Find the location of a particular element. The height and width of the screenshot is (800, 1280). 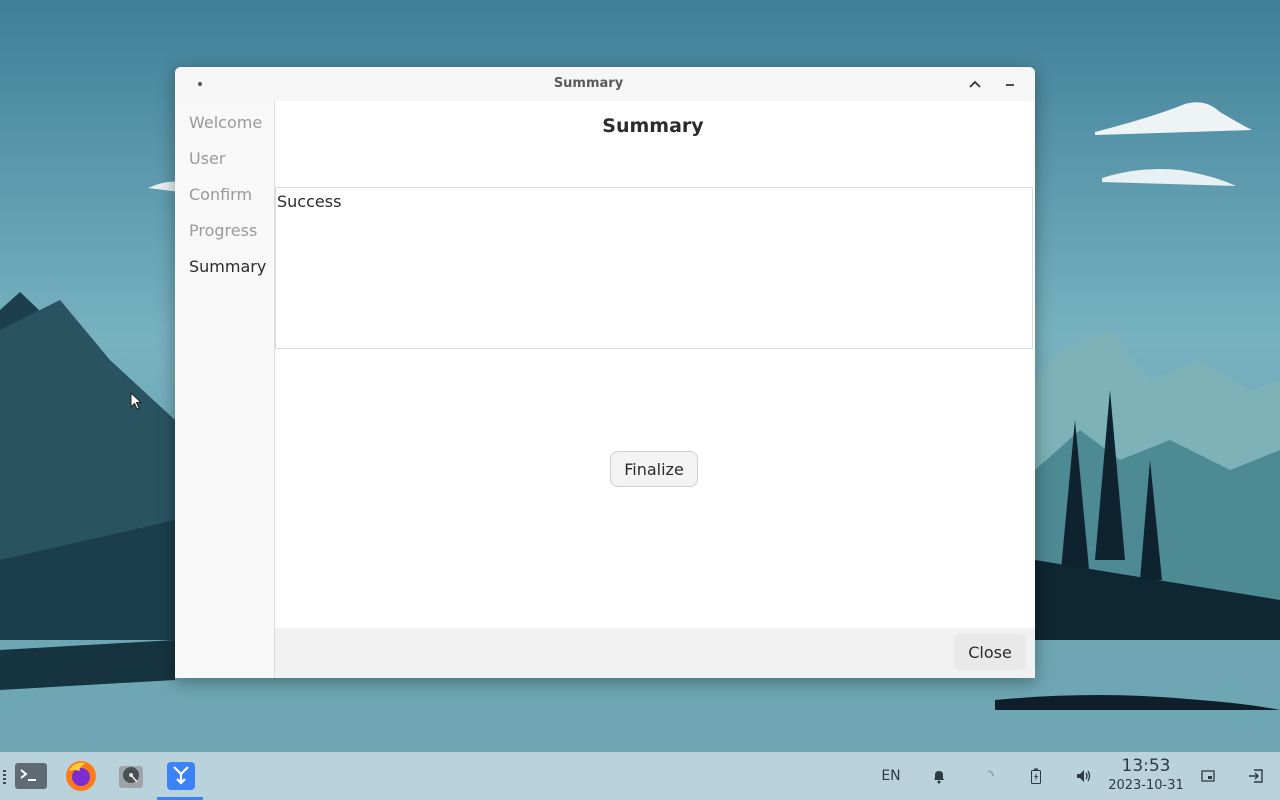

taskbar: EN 13:53 2023-10-31 is located at coordinates (640, 776).